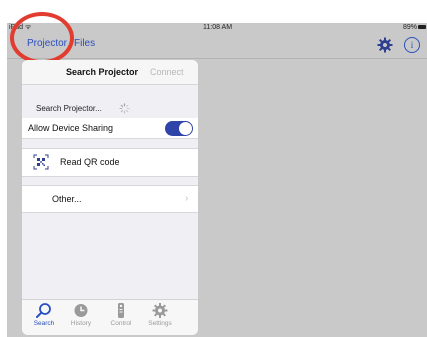 The width and height of the screenshot is (427, 337). What do you see at coordinates (90, 162) in the screenshot?
I see `read-qr-code-label: Read QR code` at bounding box center [90, 162].